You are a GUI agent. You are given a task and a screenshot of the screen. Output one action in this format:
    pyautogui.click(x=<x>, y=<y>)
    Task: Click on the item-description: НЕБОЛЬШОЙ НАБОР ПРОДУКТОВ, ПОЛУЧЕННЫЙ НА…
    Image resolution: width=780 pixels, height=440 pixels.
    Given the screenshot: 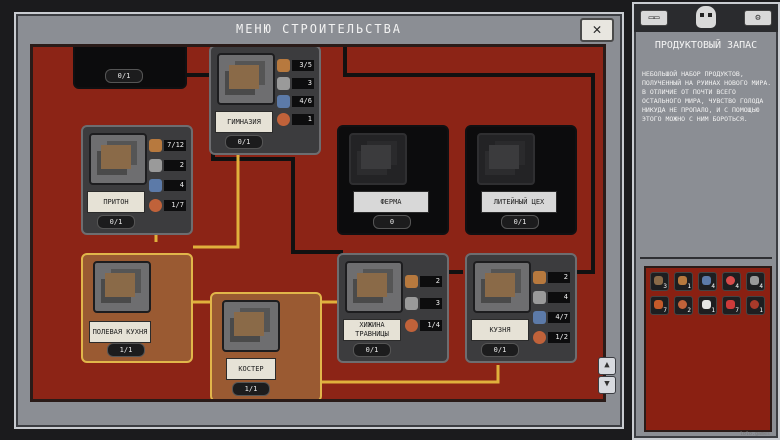 What is the action you would take?
    pyautogui.click(x=707, y=96)
    